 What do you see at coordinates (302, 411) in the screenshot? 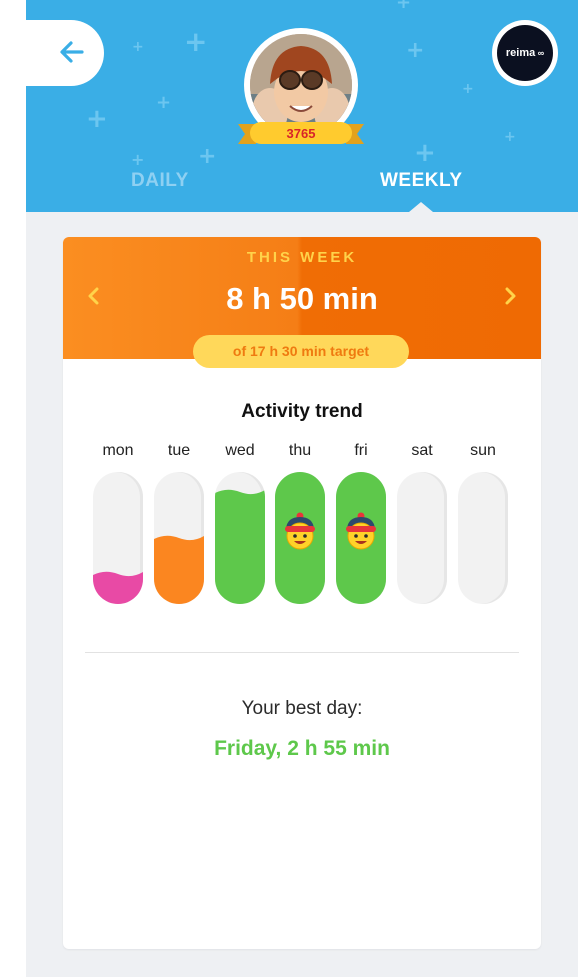
I see `activity-trend-title: Activity trend` at bounding box center [302, 411].